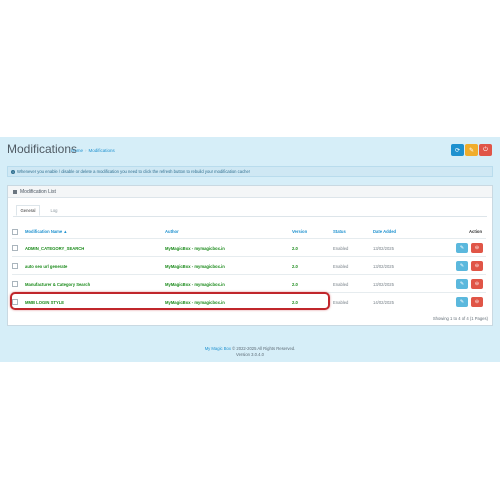  I want to click on highlight-box, so click(170, 301).